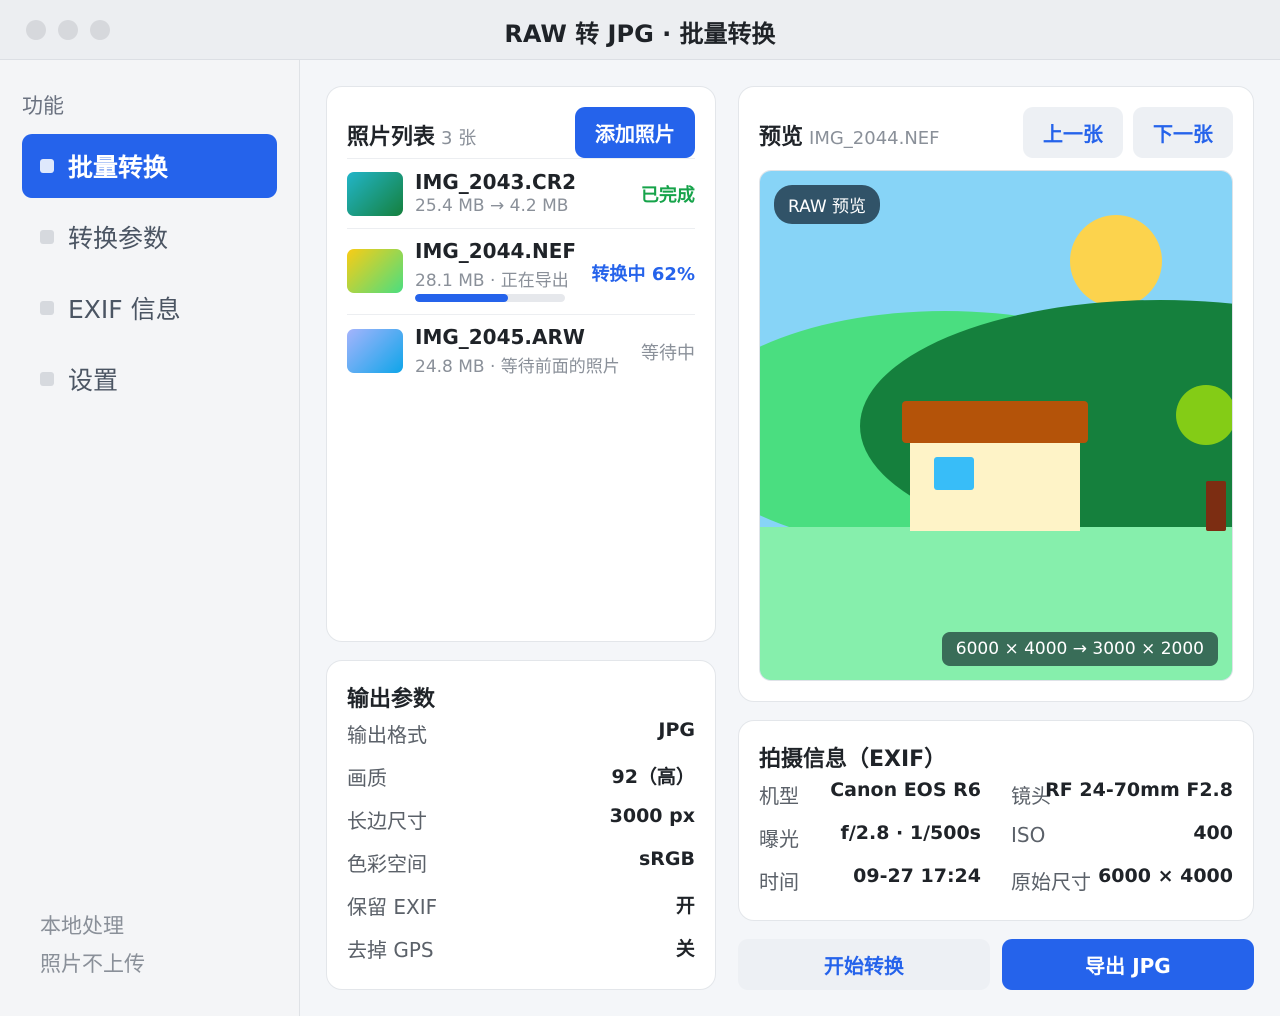 Image resolution: width=1280 pixels, height=1016 pixels. What do you see at coordinates (496, 182) in the screenshot?
I see `photo-name: IMG_2043.CR2` at bounding box center [496, 182].